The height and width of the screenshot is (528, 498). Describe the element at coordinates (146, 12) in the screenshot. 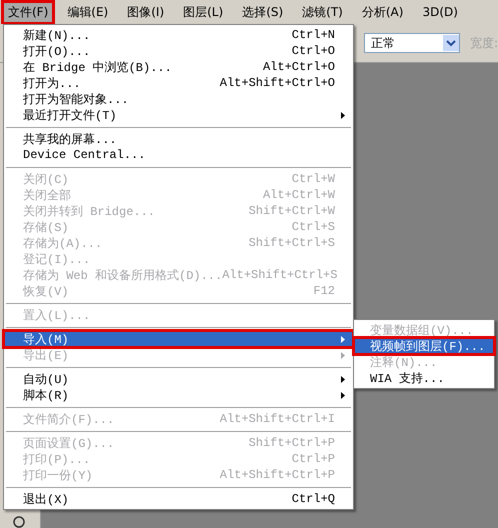

I see `menu-bar-item: 图像(I)` at that location.